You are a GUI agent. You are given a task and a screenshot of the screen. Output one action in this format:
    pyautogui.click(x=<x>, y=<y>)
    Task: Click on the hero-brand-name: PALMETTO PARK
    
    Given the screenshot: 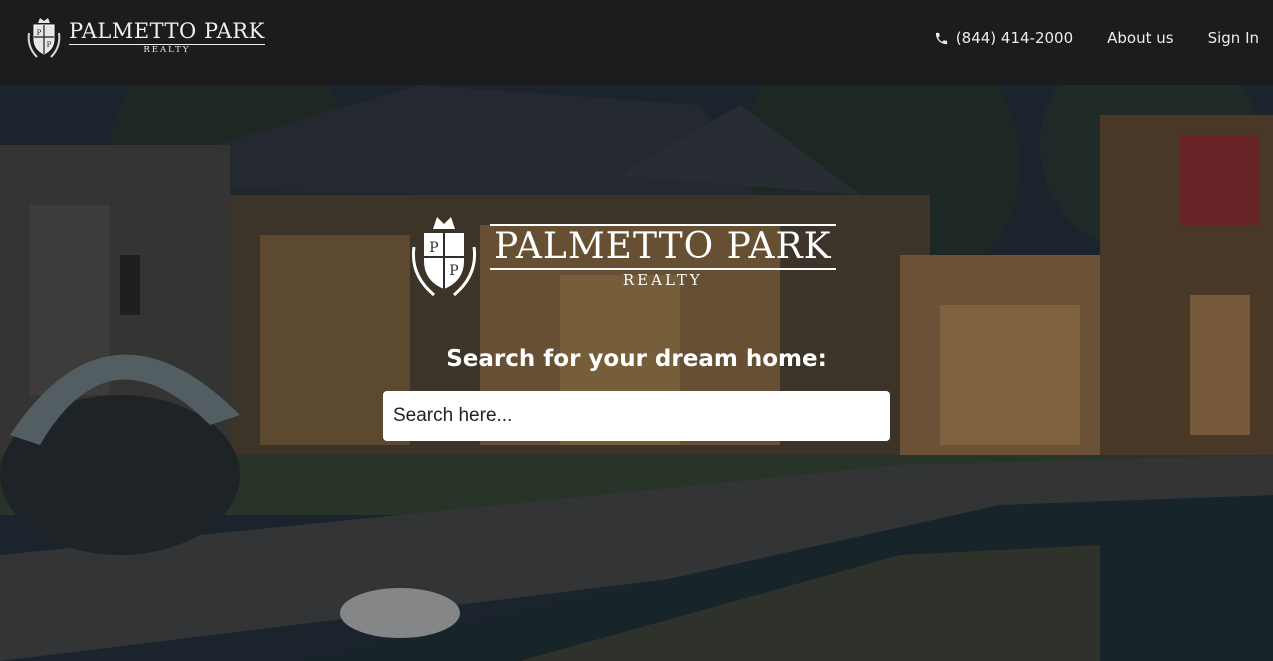 What is the action you would take?
    pyautogui.click(x=663, y=246)
    